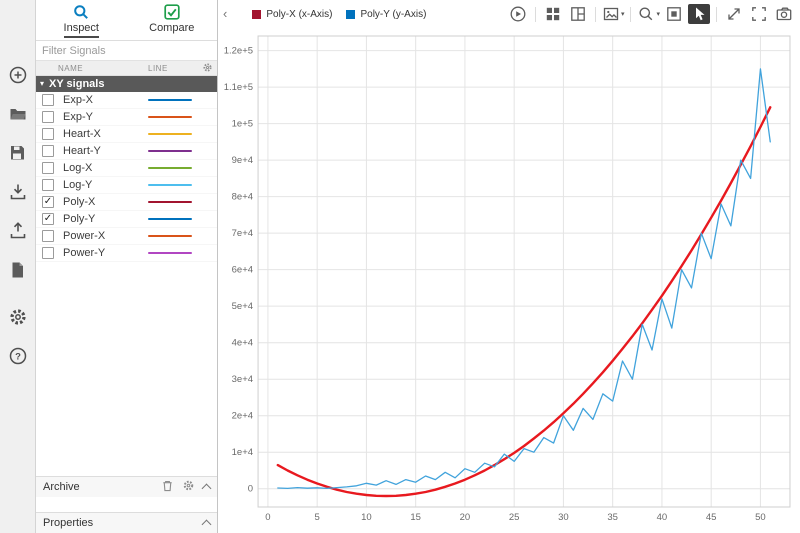  What do you see at coordinates (238, 51) in the screenshot?
I see `y-tick-label: 1.2e+5` at bounding box center [238, 51].